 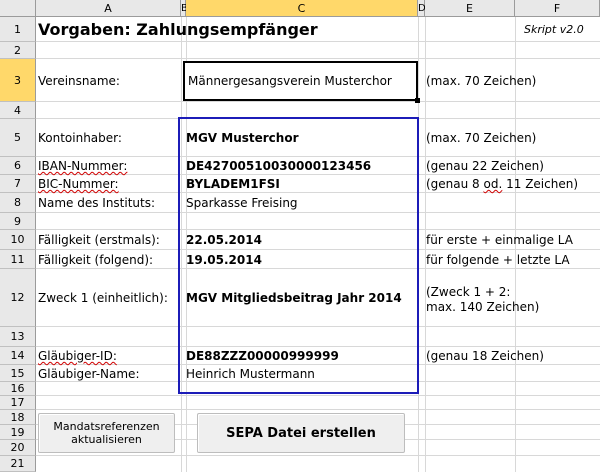 What do you see at coordinates (18, 240) in the screenshot?
I see `row-header-10: 10` at bounding box center [18, 240].